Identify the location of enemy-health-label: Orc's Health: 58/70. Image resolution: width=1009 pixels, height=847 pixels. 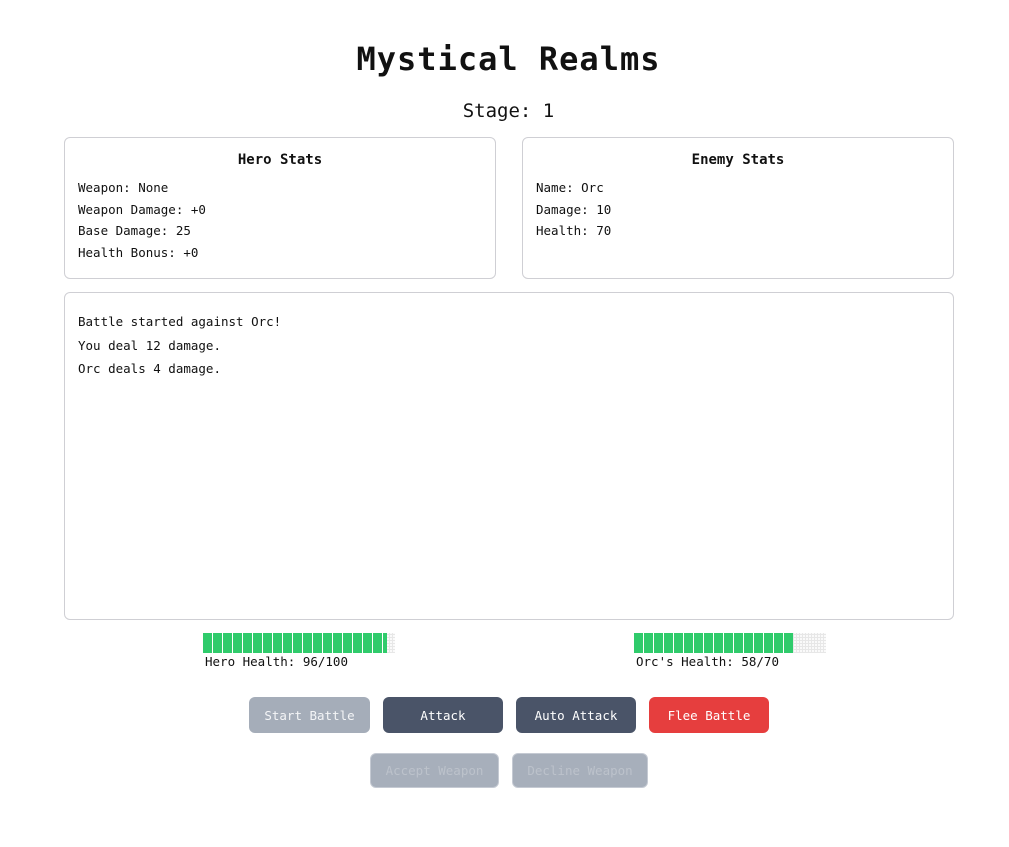
(707, 661).